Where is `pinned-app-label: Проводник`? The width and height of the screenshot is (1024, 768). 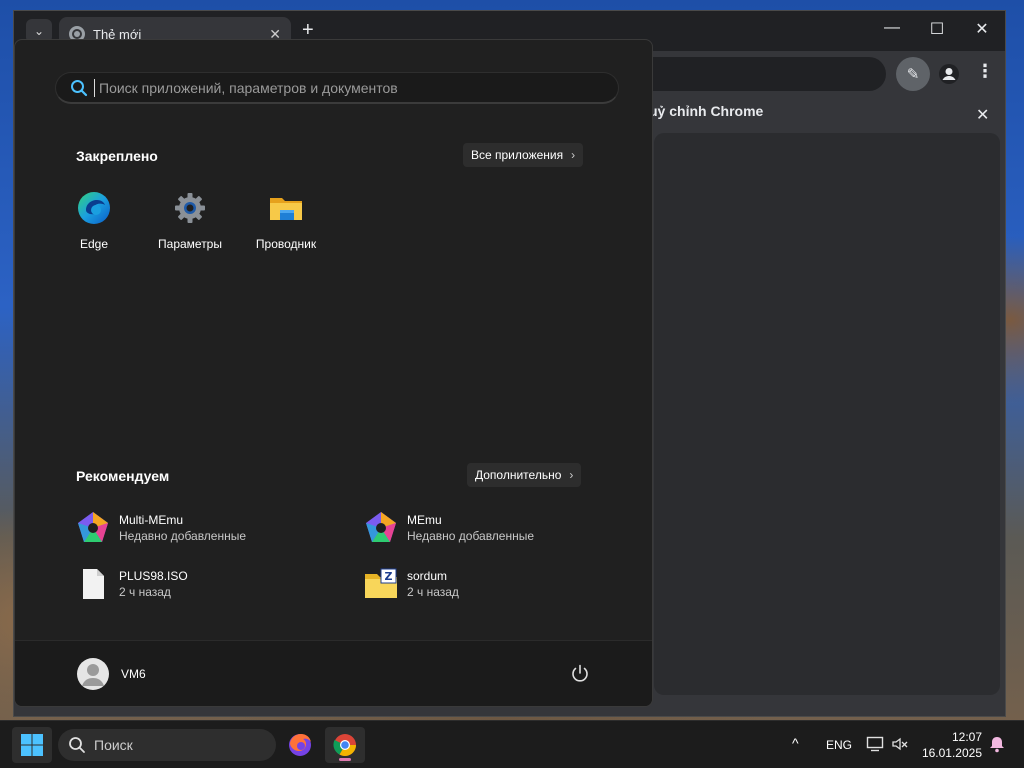
pinned-app-label: Проводник is located at coordinates (286, 244).